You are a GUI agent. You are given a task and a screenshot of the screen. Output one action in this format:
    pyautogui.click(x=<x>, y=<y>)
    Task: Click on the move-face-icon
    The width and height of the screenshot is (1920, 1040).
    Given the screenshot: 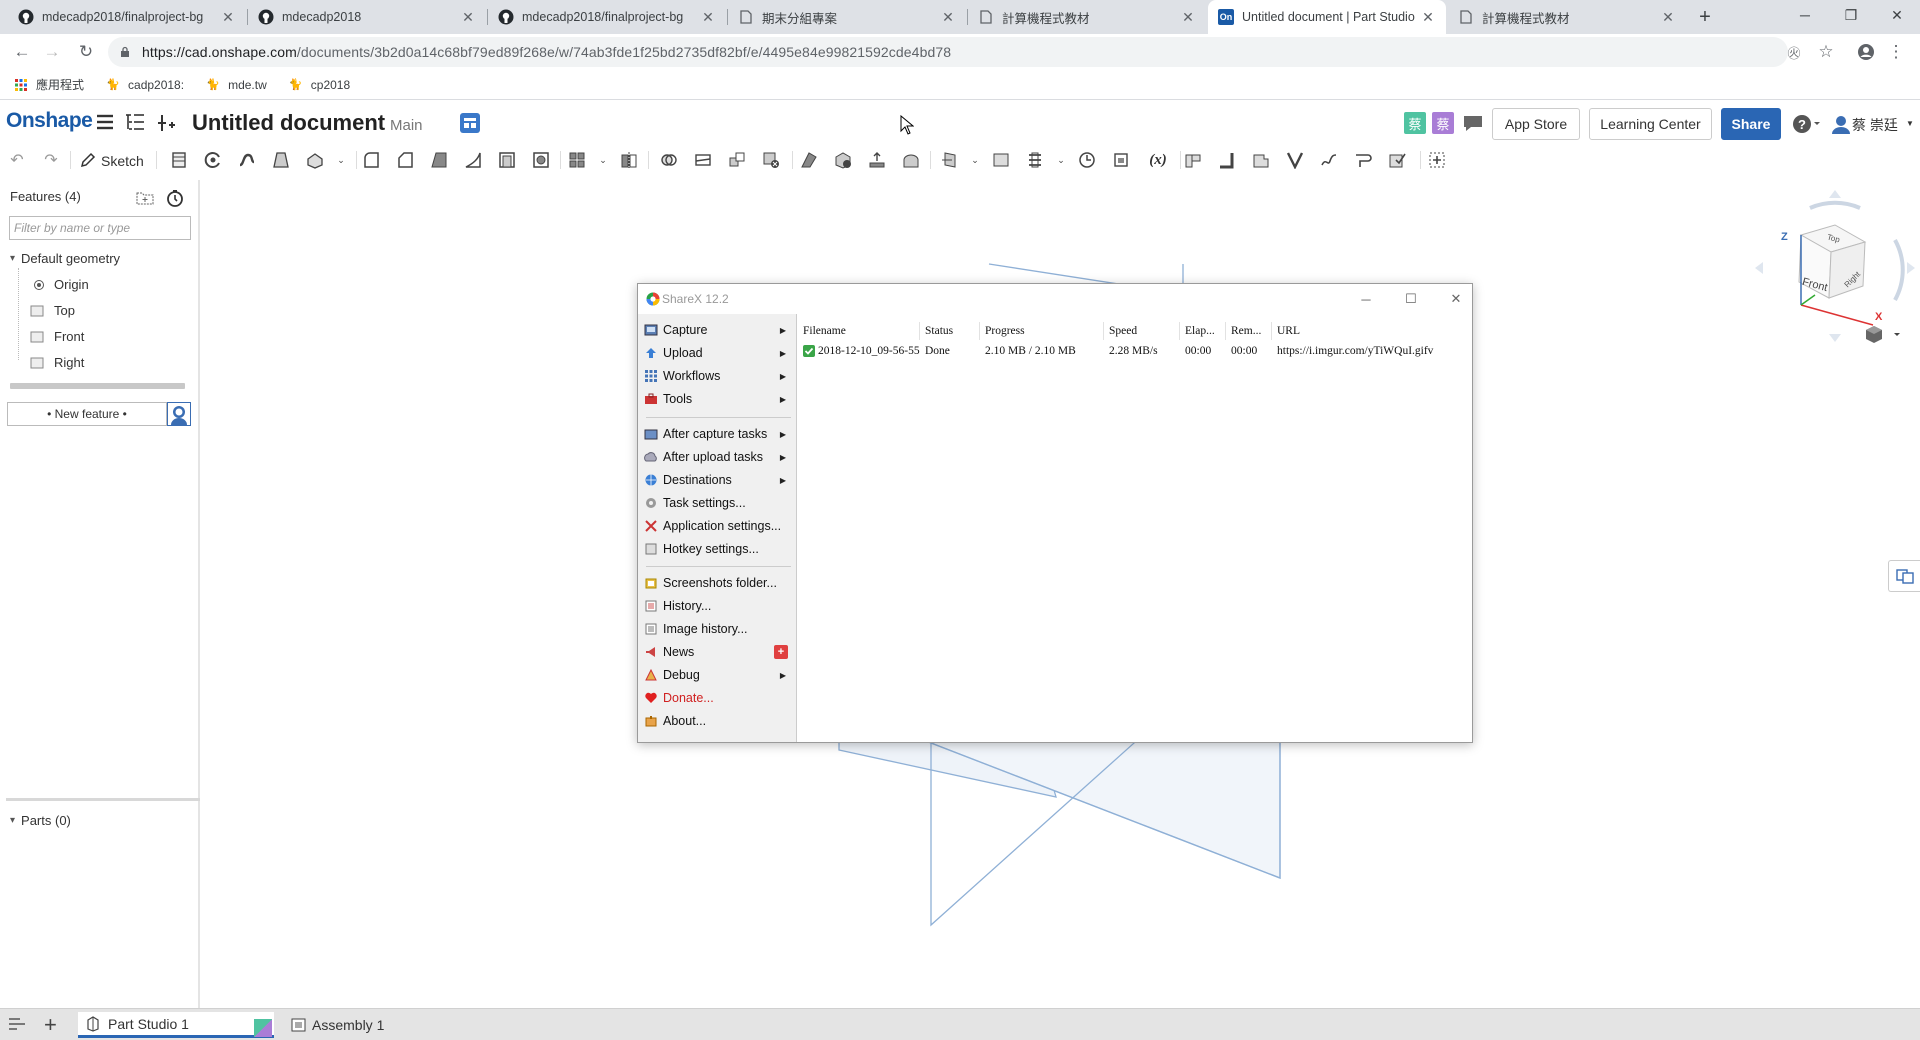 What is the action you would take?
    pyautogui.click(x=877, y=160)
    